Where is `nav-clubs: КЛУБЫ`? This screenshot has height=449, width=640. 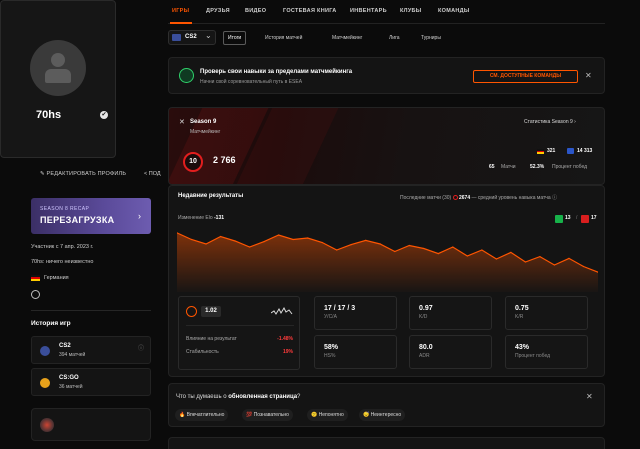 nav-clubs: КЛУБЫ is located at coordinates (410, 11).